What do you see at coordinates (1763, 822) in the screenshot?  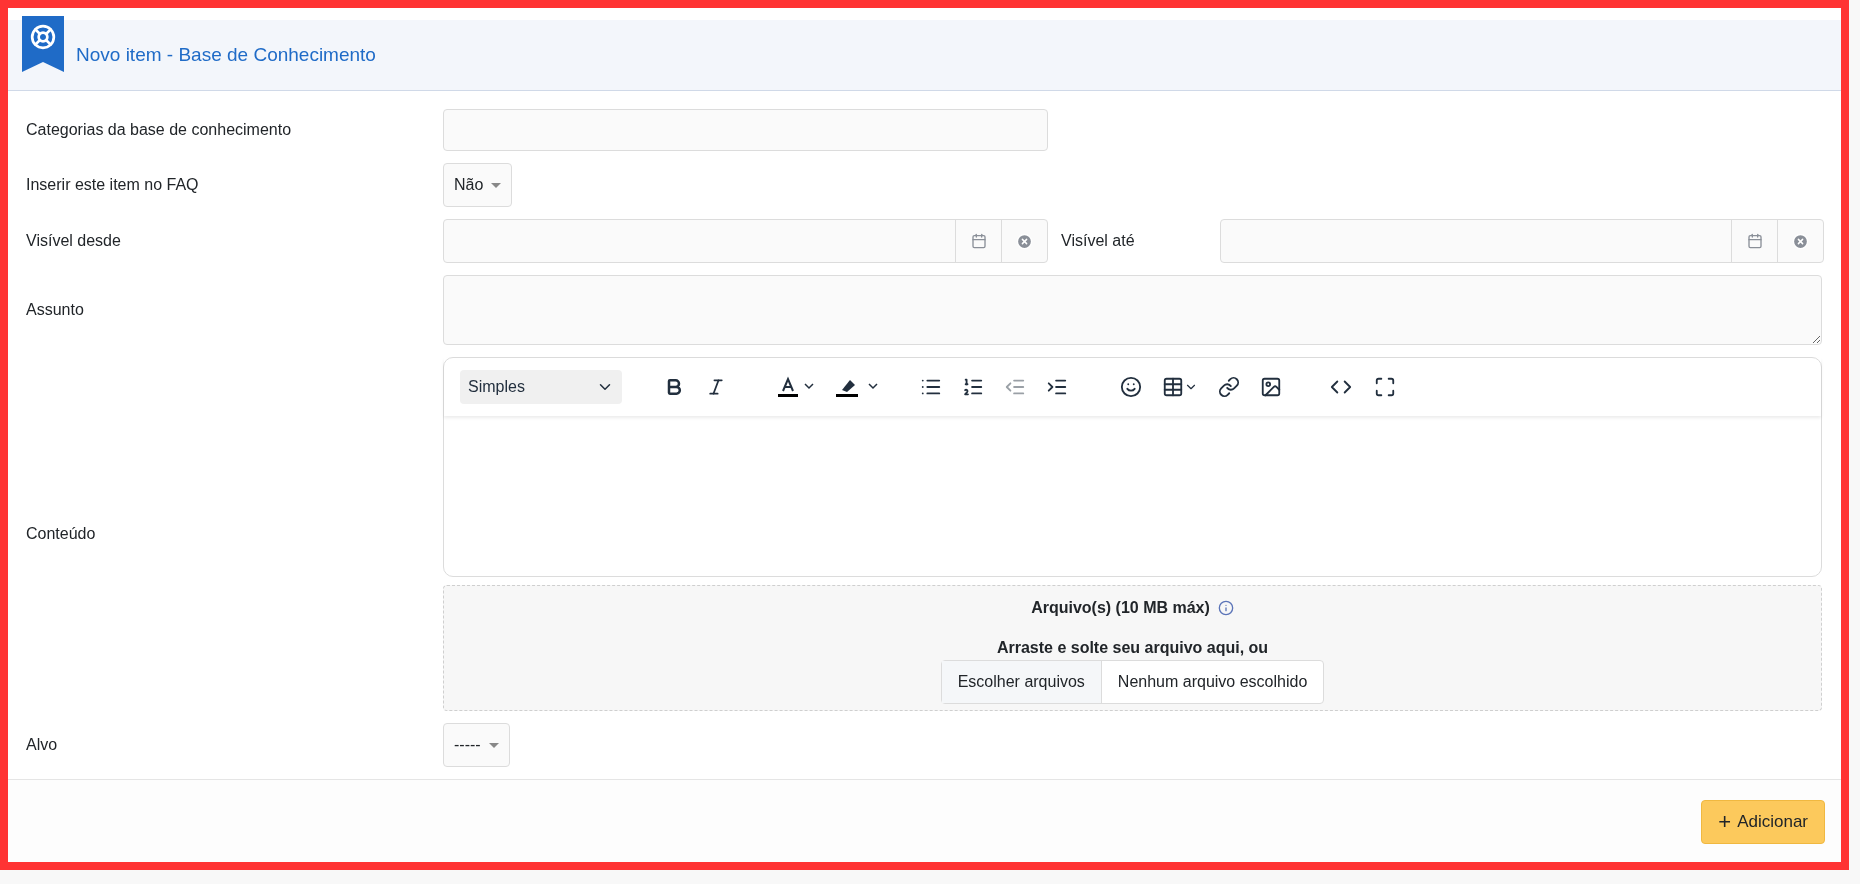 I see `add-button: + Adicionar` at bounding box center [1763, 822].